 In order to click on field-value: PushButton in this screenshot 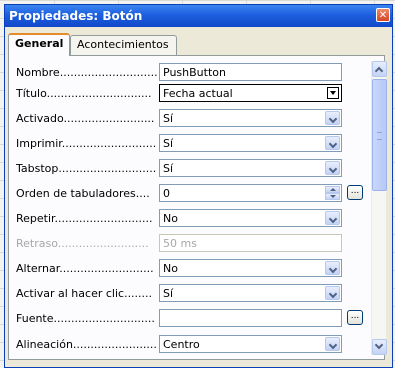, I will do `click(194, 72)`.